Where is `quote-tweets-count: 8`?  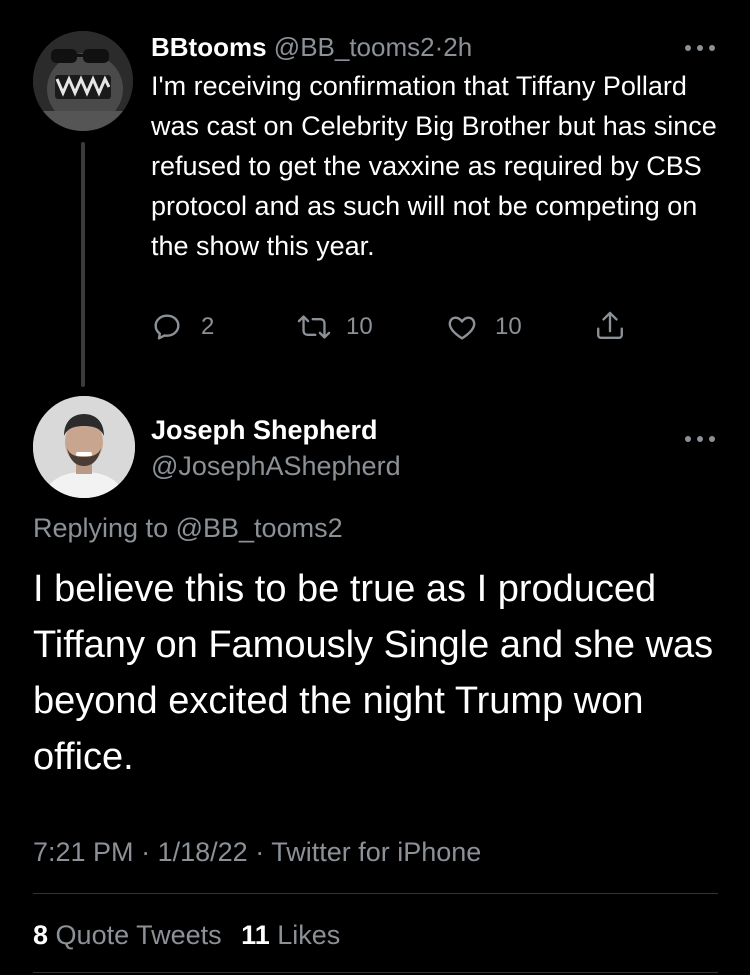
quote-tweets-count: 8 is located at coordinates (41, 935).